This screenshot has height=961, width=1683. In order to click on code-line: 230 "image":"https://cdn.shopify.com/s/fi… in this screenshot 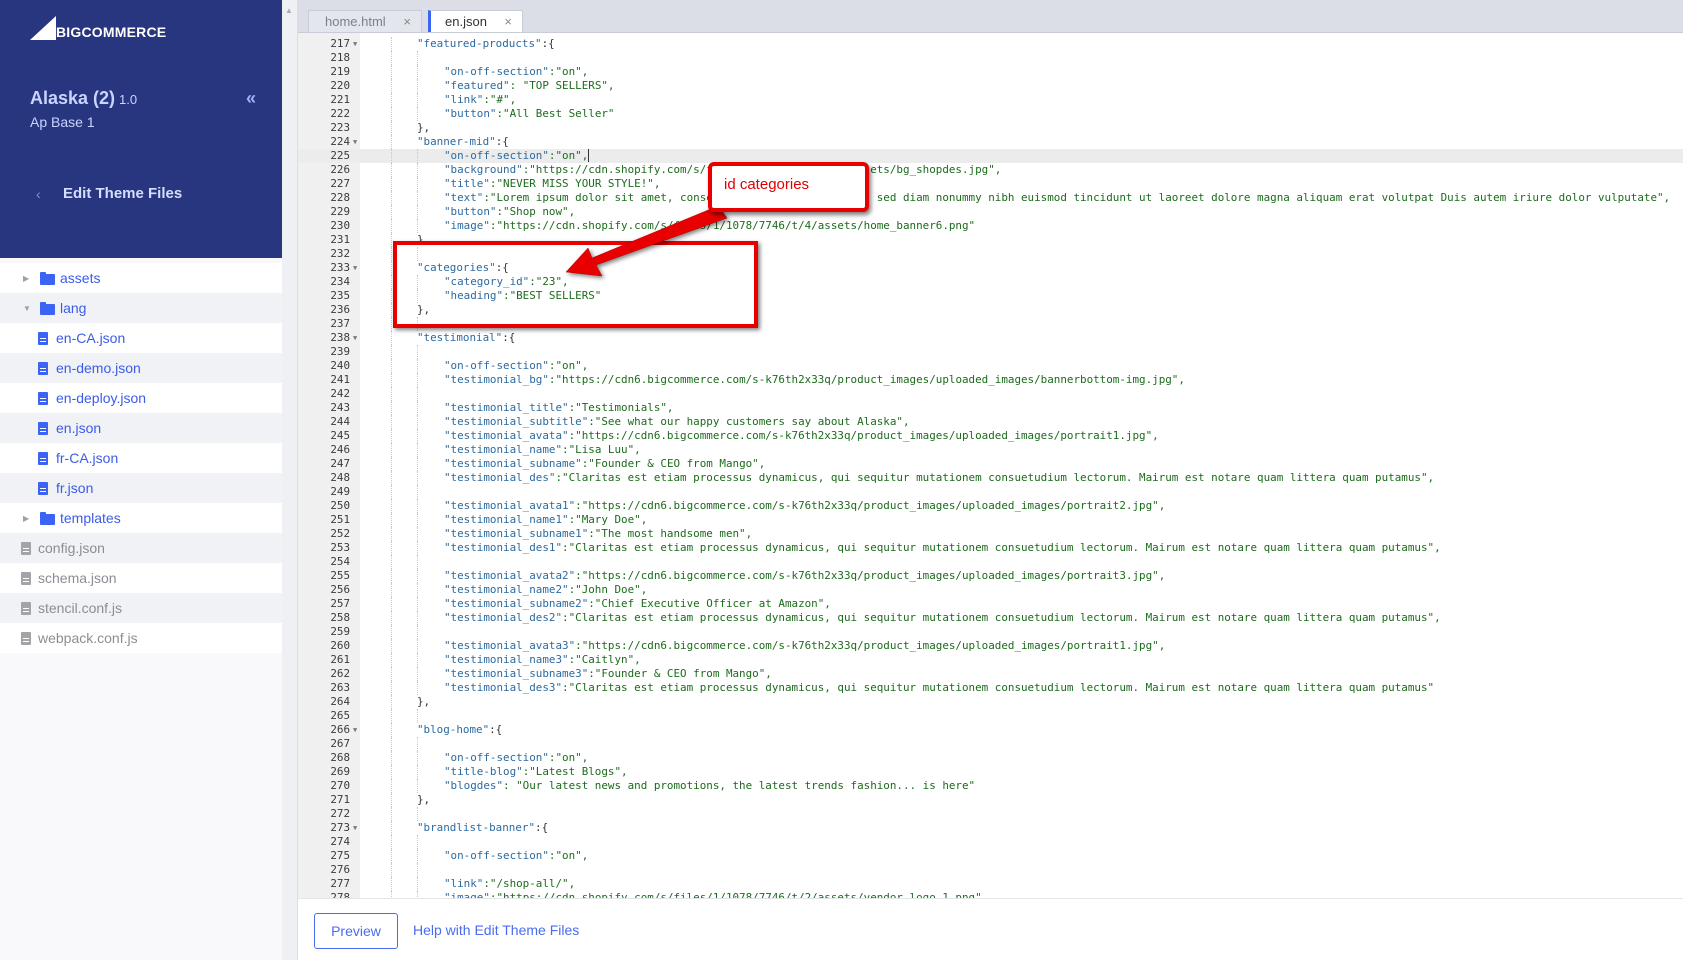, I will do `click(990, 226)`.